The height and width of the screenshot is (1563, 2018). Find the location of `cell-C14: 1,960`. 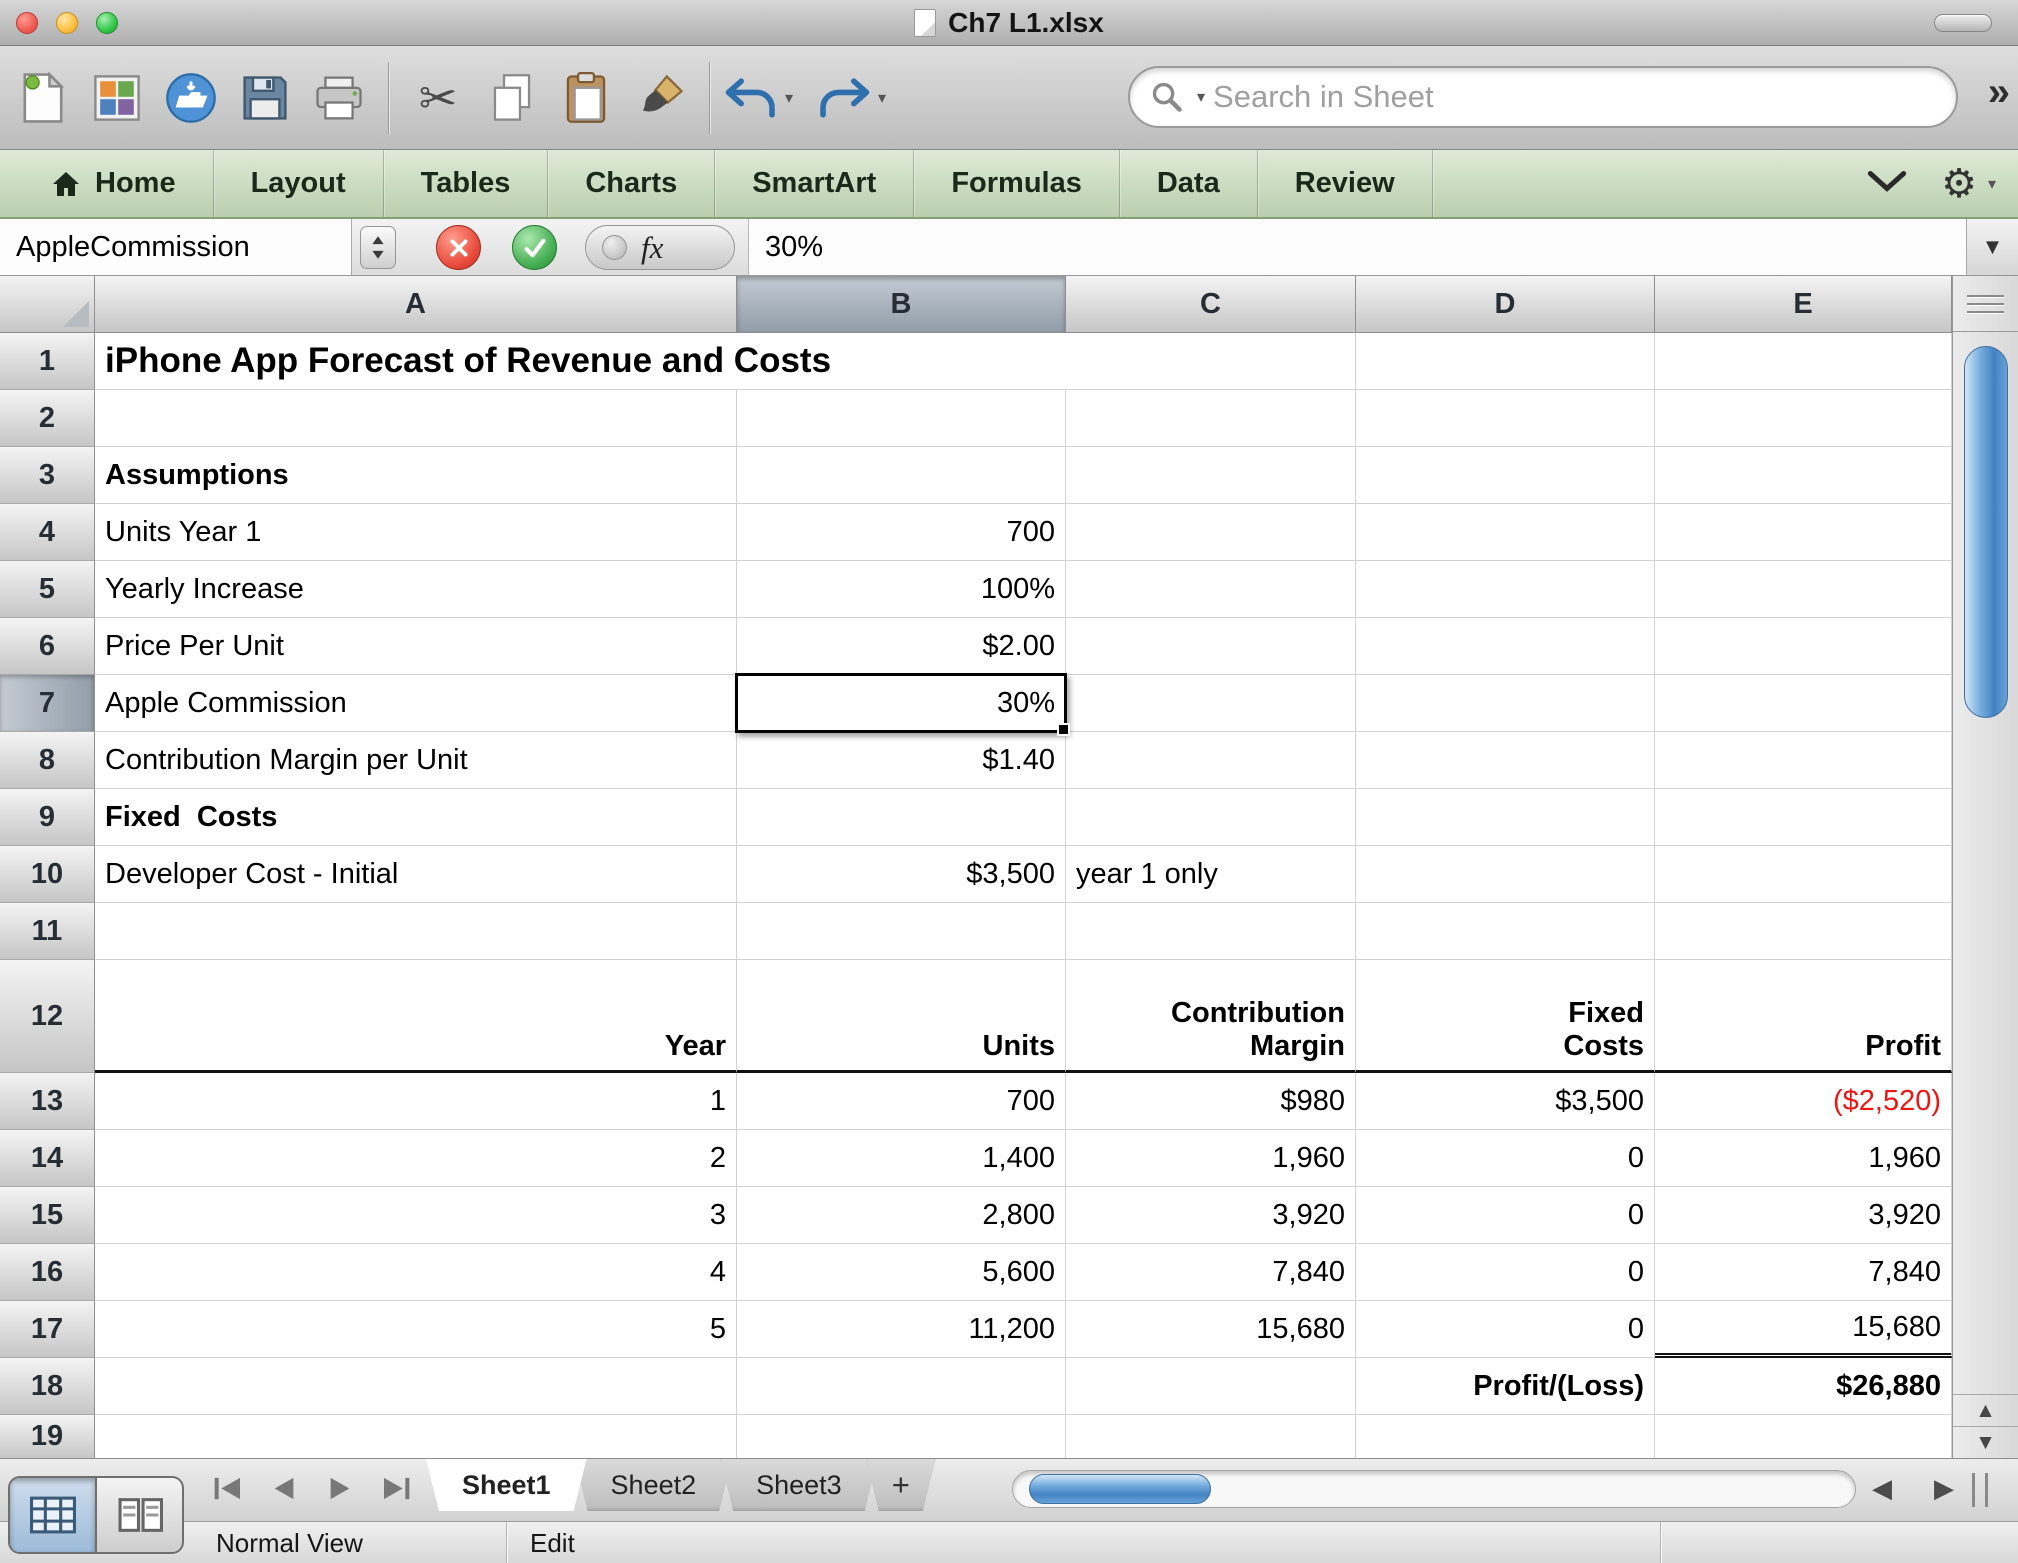

cell-C14: 1,960 is located at coordinates (1211, 1158).